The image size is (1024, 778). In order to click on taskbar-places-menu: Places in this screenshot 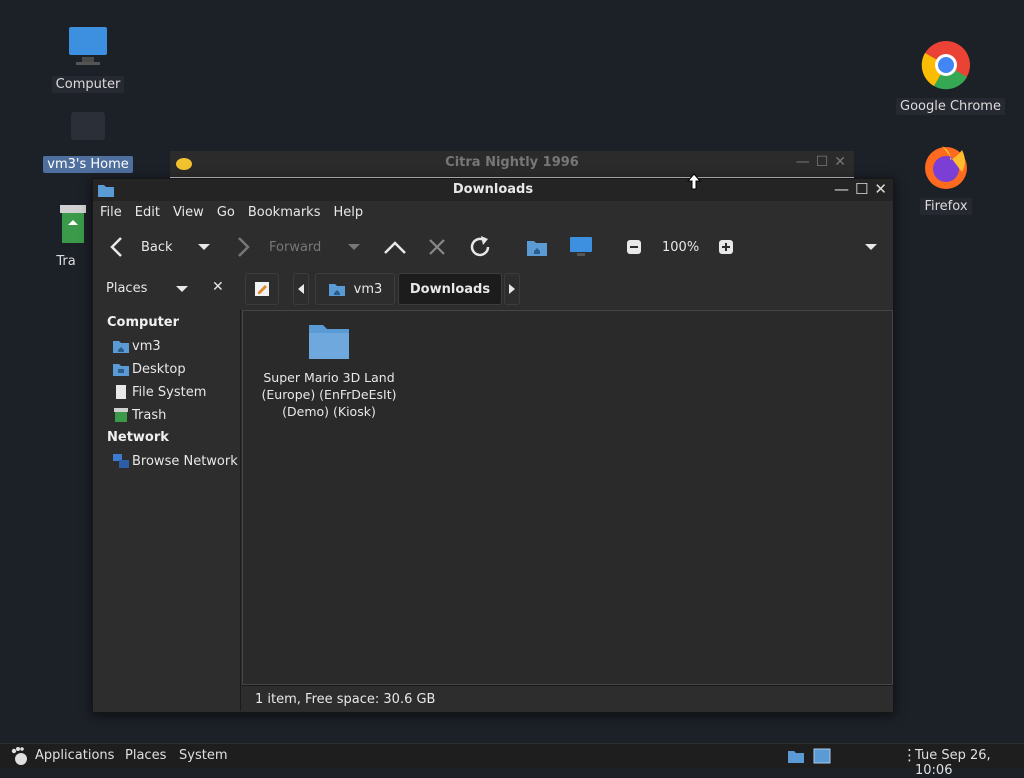, I will do `click(145, 755)`.